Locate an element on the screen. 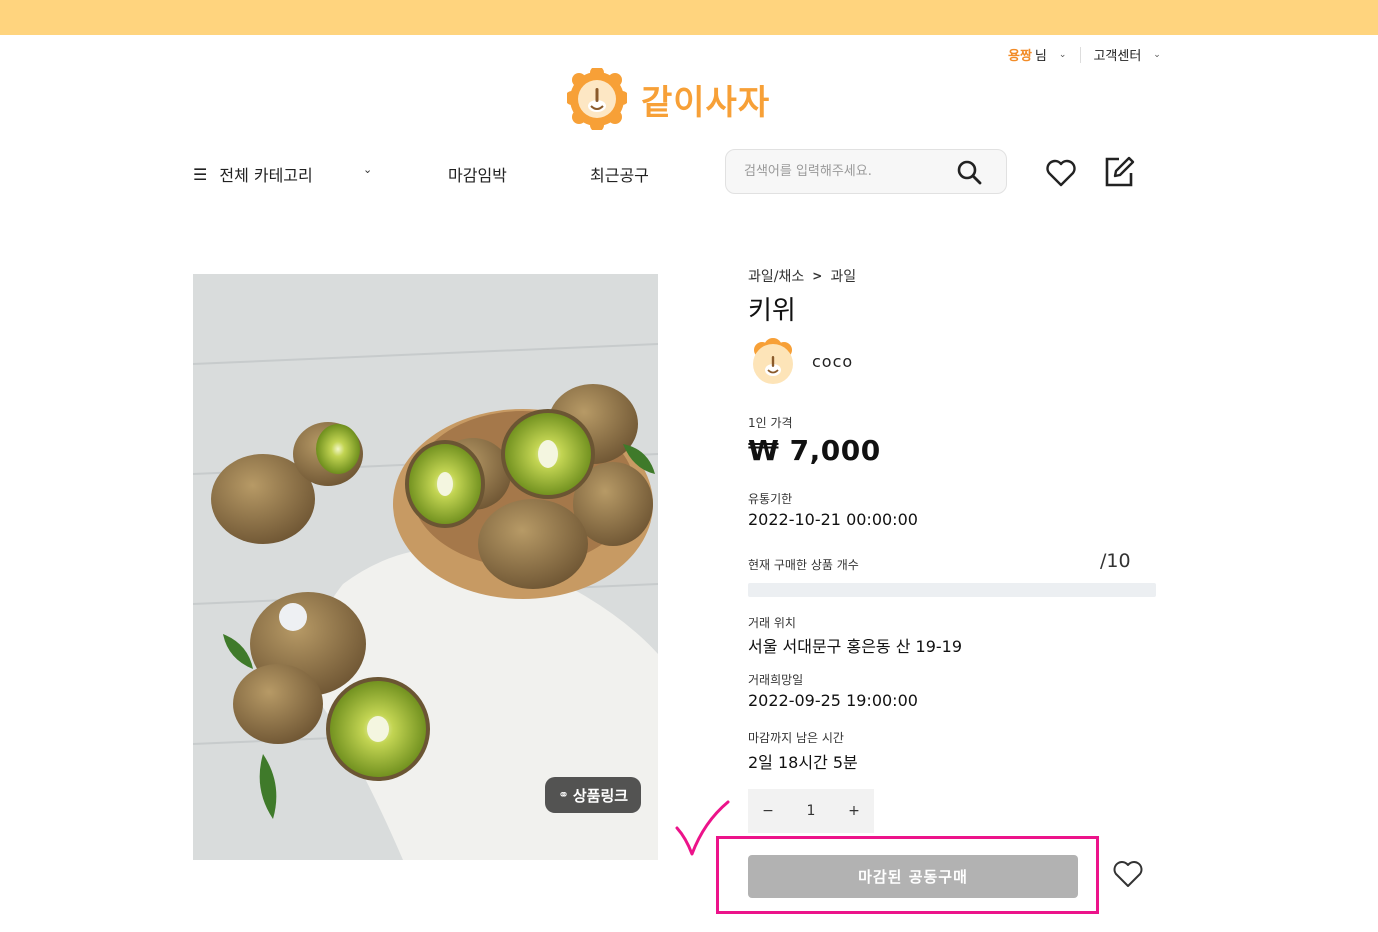 This screenshot has width=1378, height=932. wishlist-heart-icon is located at coordinates (1061, 175).